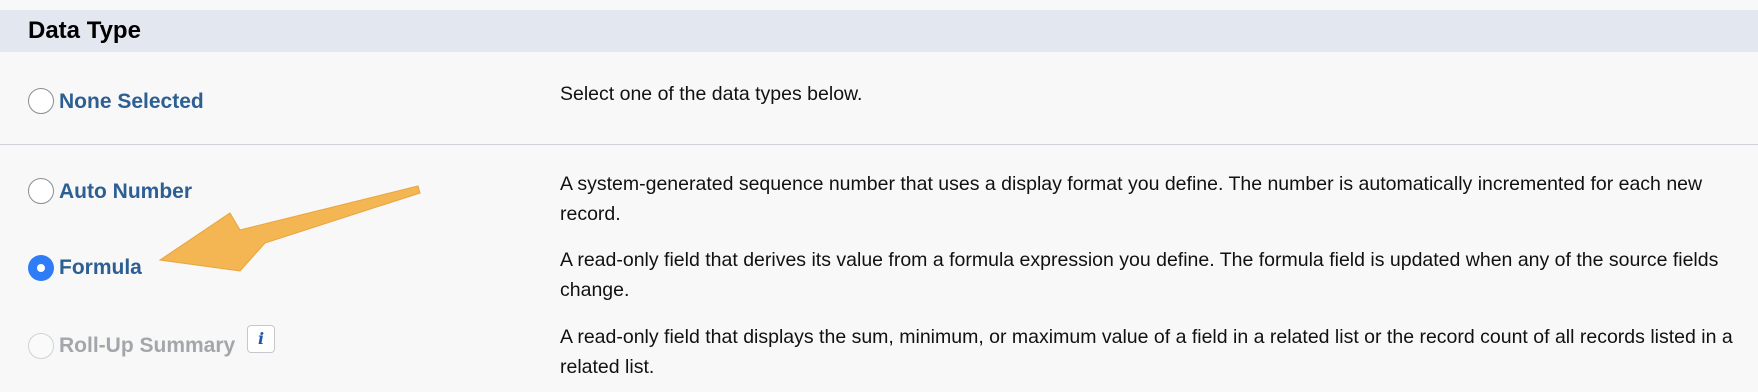 The height and width of the screenshot is (392, 1758). What do you see at coordinates (41, 346) in the screenshot?
I see `radio-roll-up-summary` at bounding box center [41, 346].